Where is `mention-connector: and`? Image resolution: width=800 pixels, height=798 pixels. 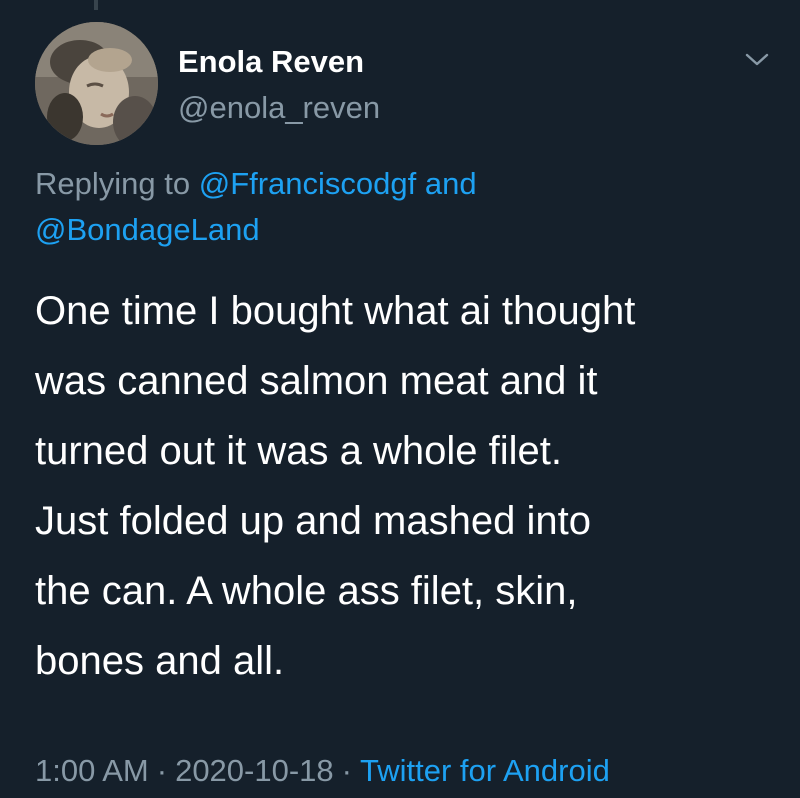
mention-connector: and is located at coordinates (450, 183).